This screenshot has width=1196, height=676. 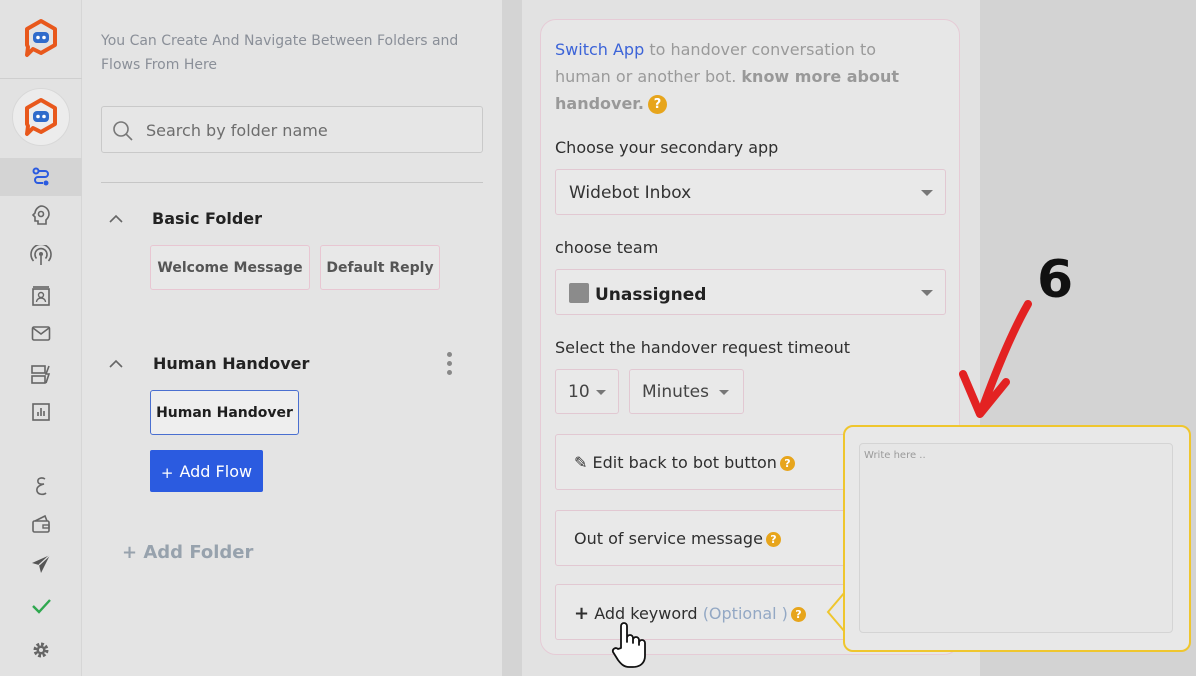 What do you see at coordinates (41, 374) in the screenshot?
I see `automation-icon` at bounding box center [41, 374].